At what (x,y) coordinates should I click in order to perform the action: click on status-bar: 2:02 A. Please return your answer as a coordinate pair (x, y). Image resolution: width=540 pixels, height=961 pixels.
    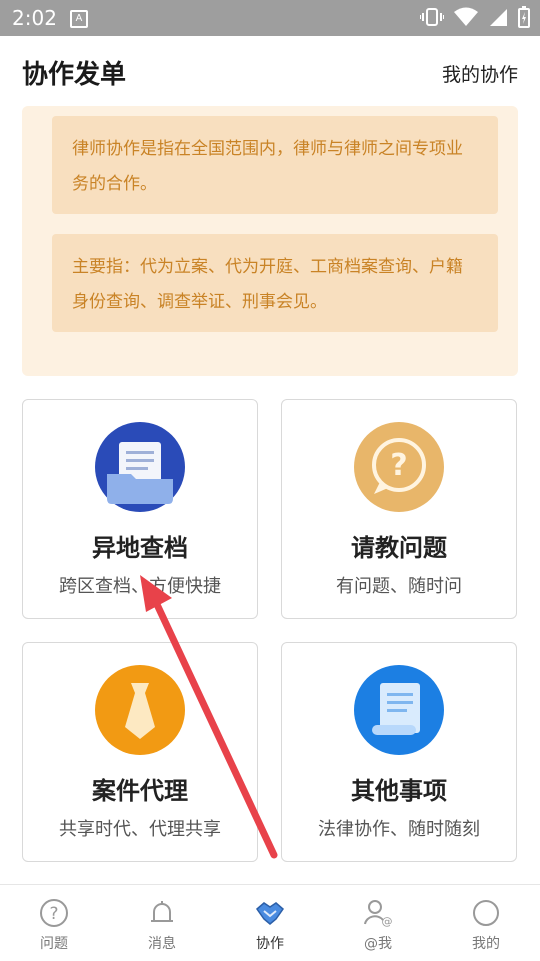
    Looking at the image, I should click on (270, 18).